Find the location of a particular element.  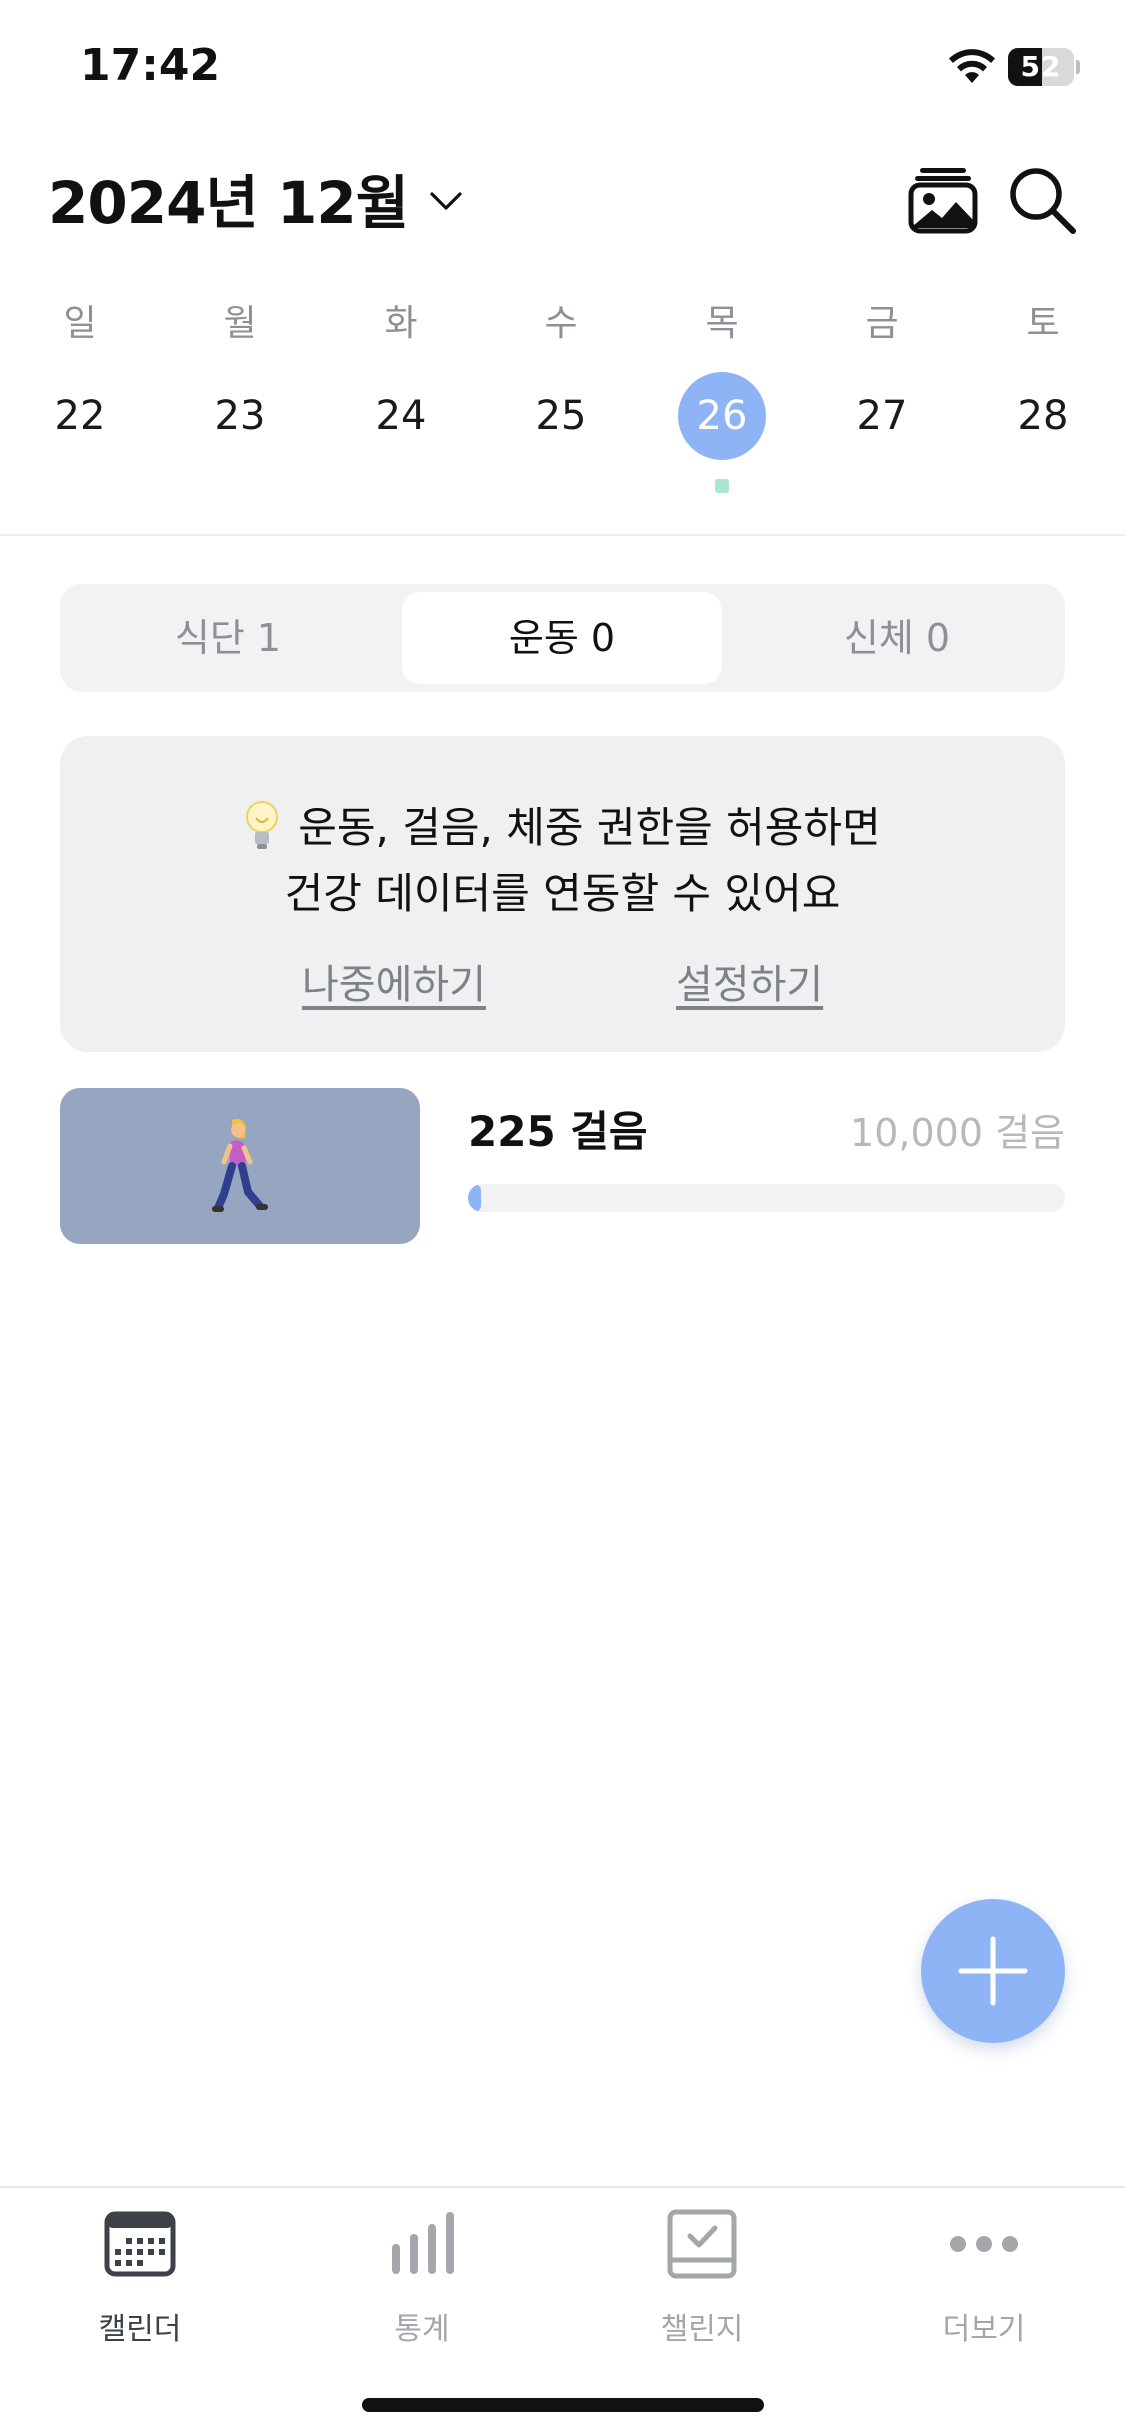

day-number: 26 is located at coordinates (722, 416).